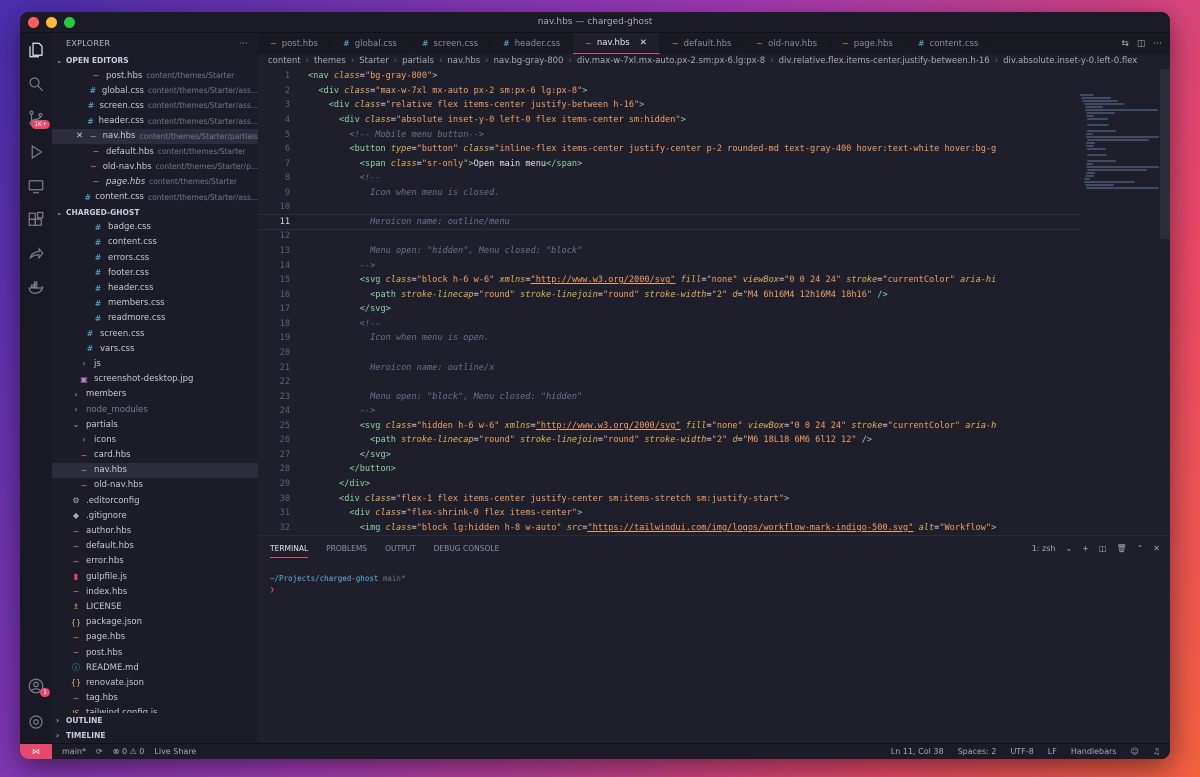  What do you see at coordinates (977, 751) in the screenshot?
I see `indentation: Spaces: 2` at bounding box center [977, 751].